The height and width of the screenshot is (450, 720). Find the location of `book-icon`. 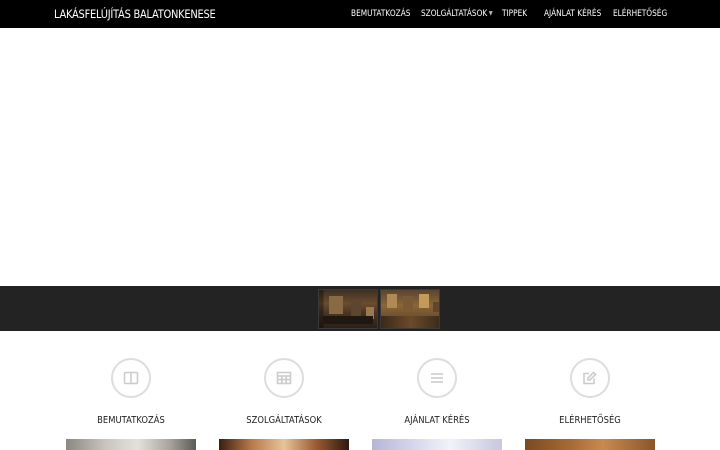

book-icon is located at coordinates (131, 378).